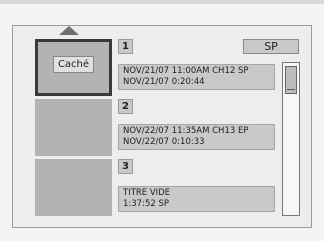 This screenshot has width=324, height=241. What do you see at coordinates (291, 80) in the screenshot?
I see `scrollbar-thumb` at bounding box center [291, 80].